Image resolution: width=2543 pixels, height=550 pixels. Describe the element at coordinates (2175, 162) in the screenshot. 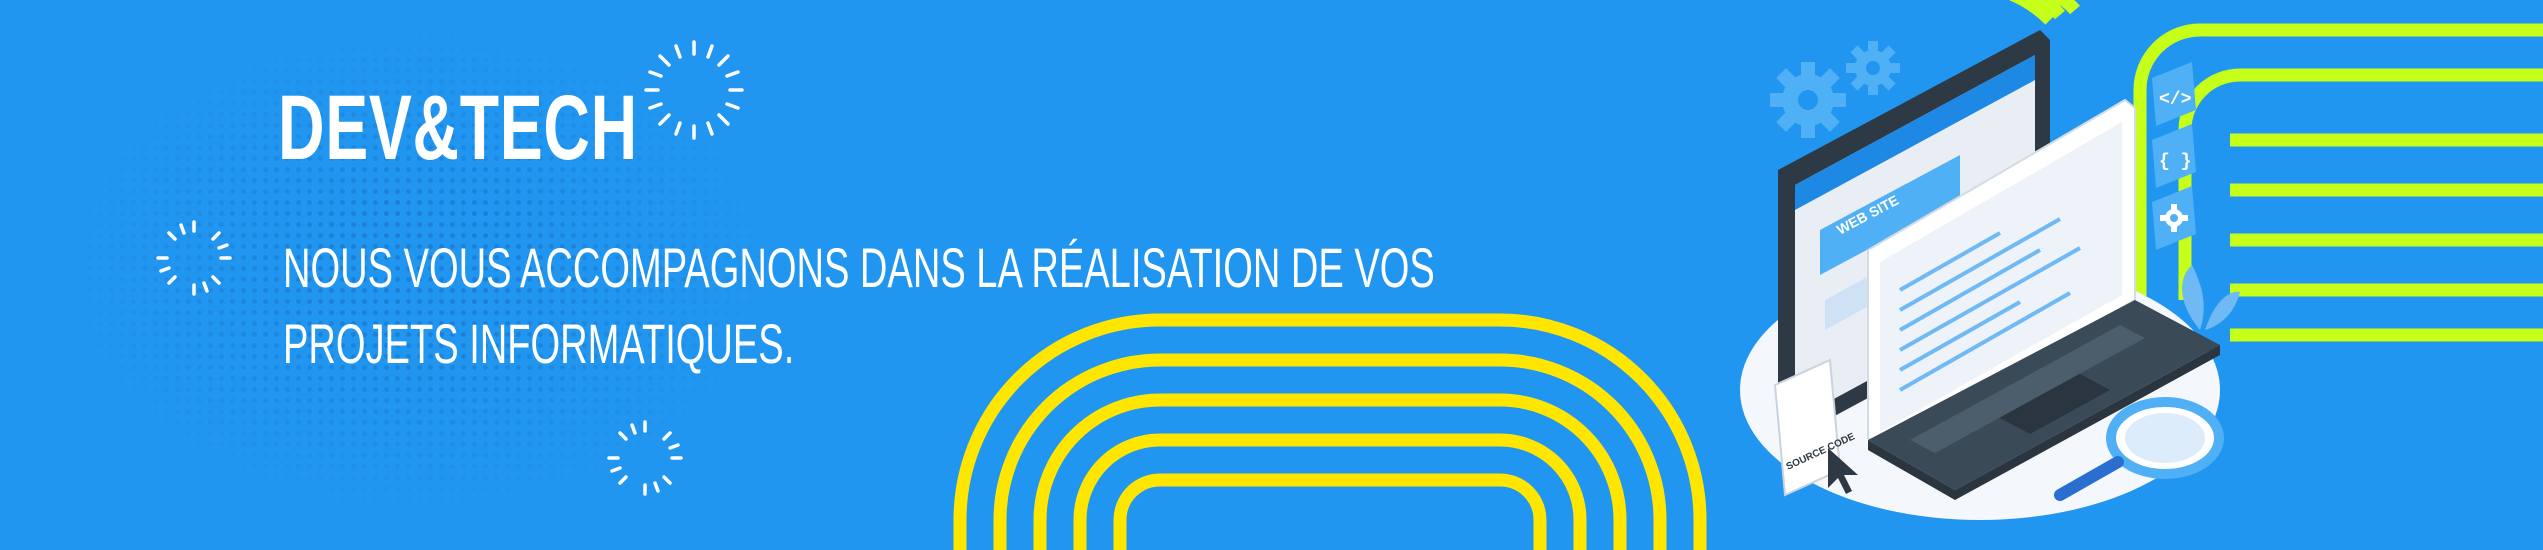

I see `braces-badge-label: { }` at that location.